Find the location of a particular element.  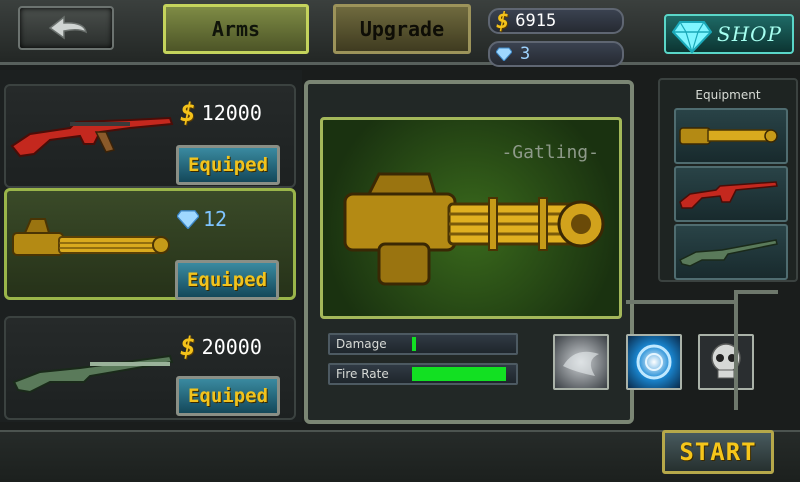

weapon-card-ak: $ 12000 Equiped is located at coordinates (150, 136).